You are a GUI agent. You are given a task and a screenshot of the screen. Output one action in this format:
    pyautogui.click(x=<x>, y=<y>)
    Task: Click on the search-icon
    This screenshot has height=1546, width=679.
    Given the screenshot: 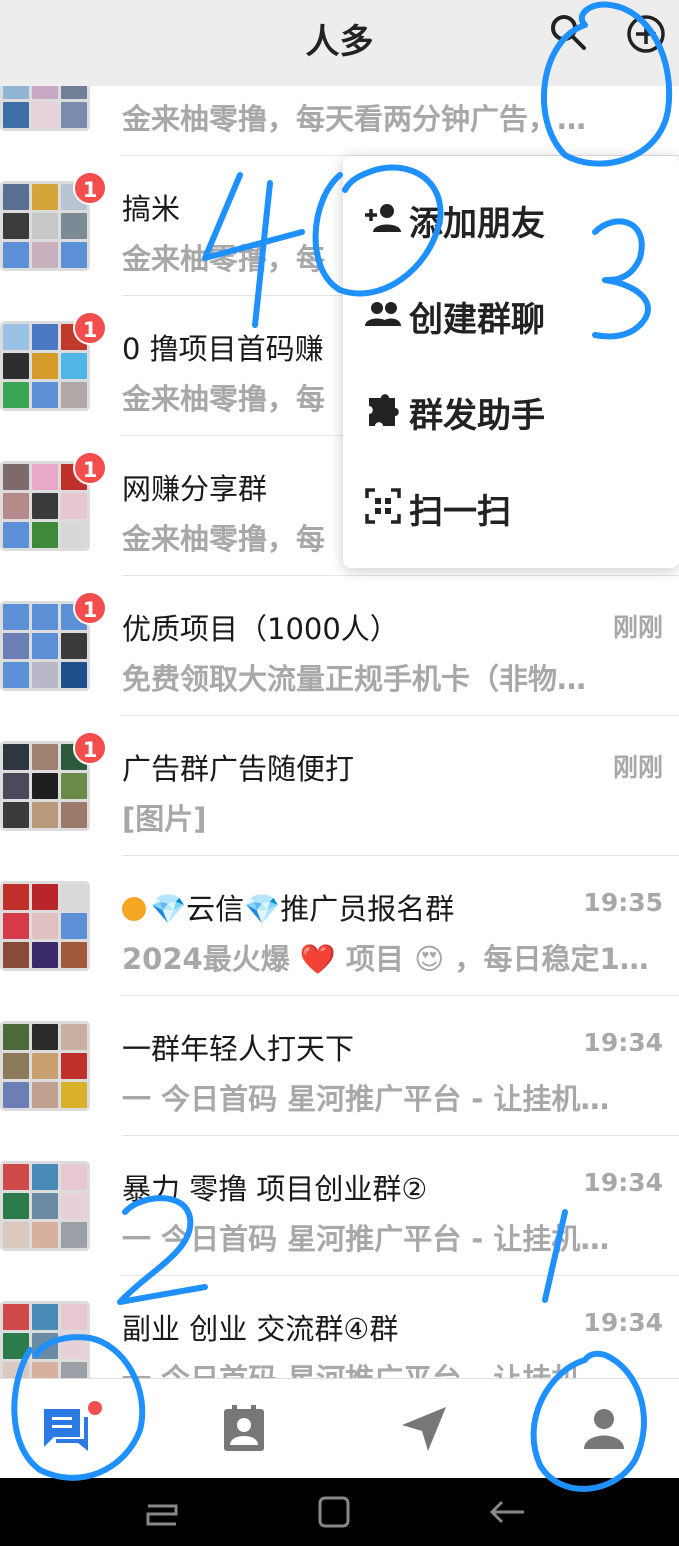 What is the action you would take?
    pyautogui.click(x=568, y=32)
    